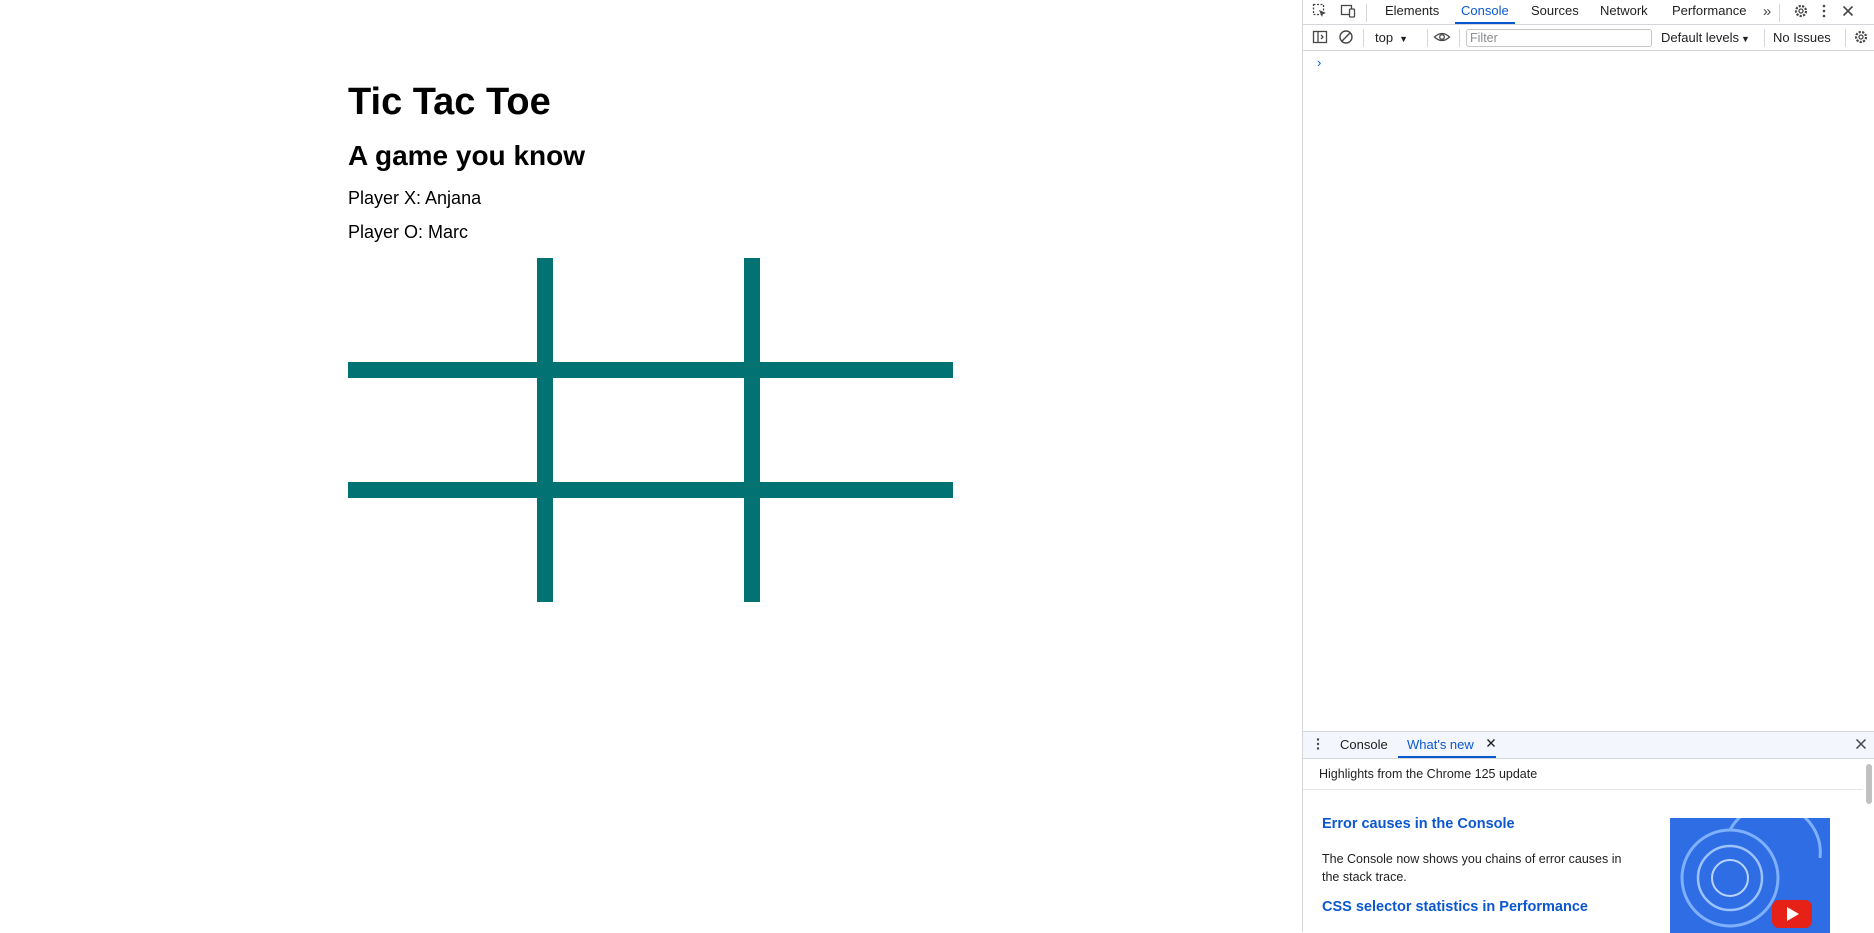 This screenshot has width=1874, height=933. Describe the element at coordinates (1869, 784) in the screenshot. I see `scrollbar-thumb` at that location.